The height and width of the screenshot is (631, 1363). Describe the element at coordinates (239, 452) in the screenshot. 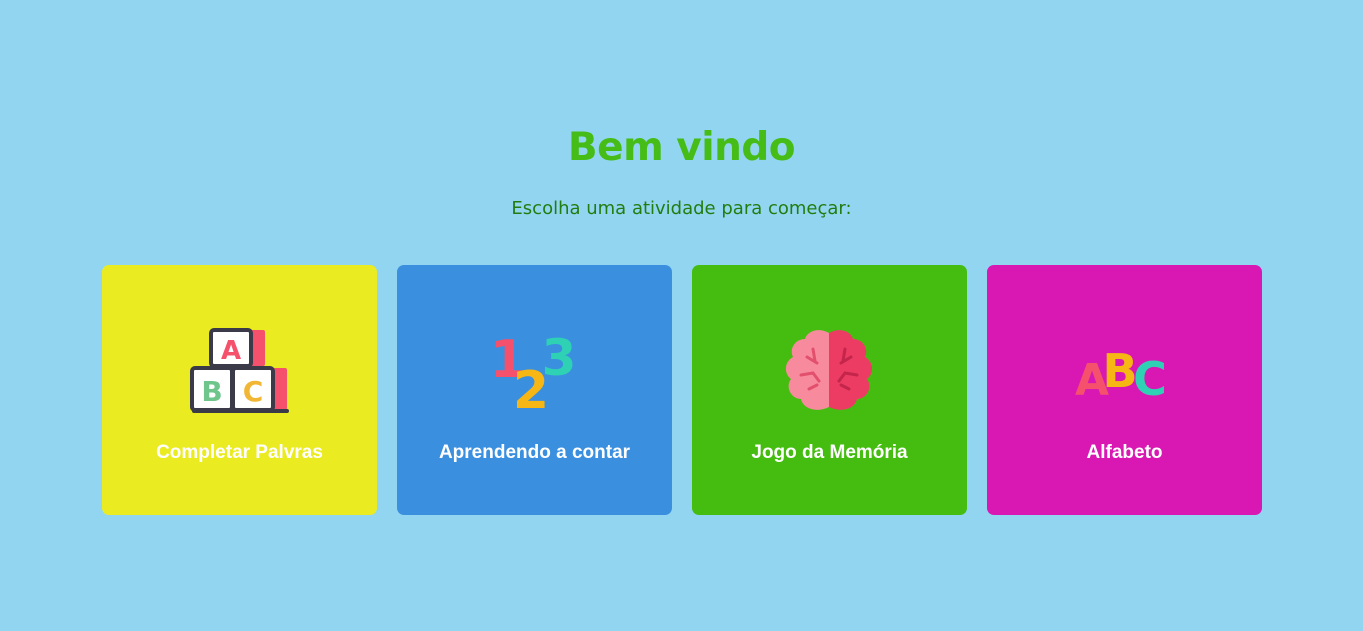

I see `activity-label: Completar Palvras` at that location.